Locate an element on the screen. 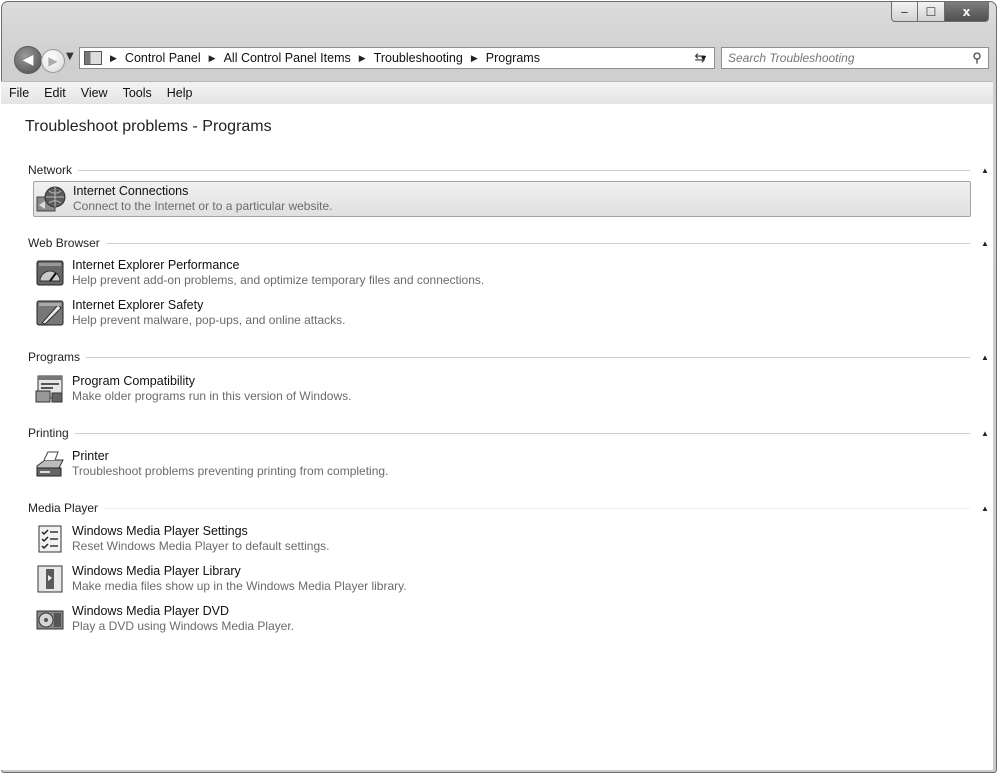 The image size is (1001, 776). wmp-settings-icon is located at coordinates (50, 539).